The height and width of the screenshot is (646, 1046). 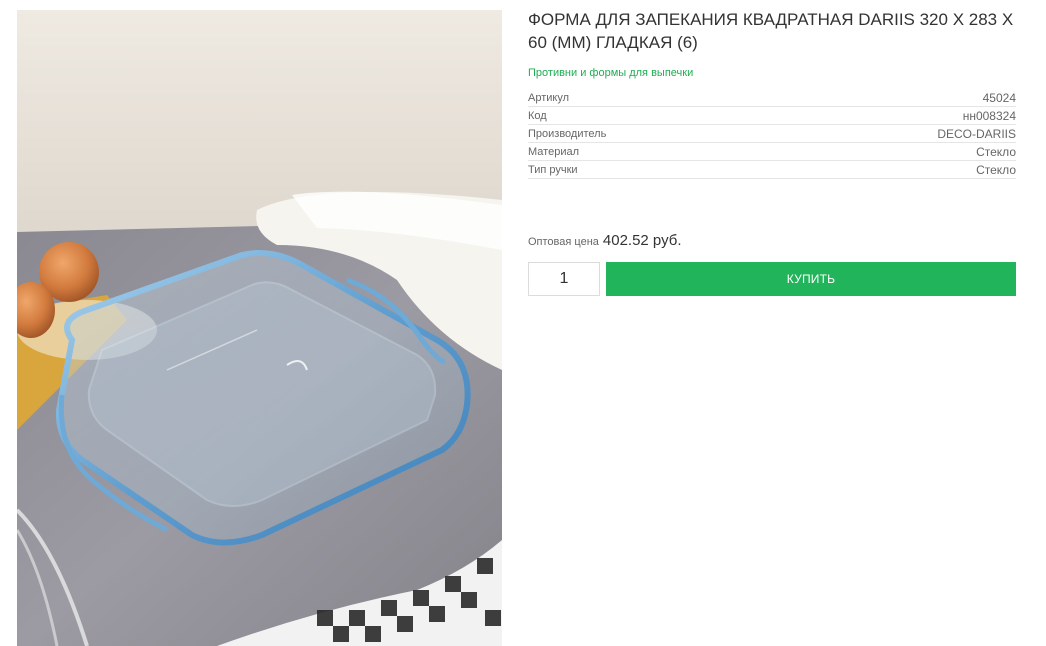 What do you see at coordinates (537, 115) in the screenshot?
I see `spec-label: Код` at bounding box center [537, 115].